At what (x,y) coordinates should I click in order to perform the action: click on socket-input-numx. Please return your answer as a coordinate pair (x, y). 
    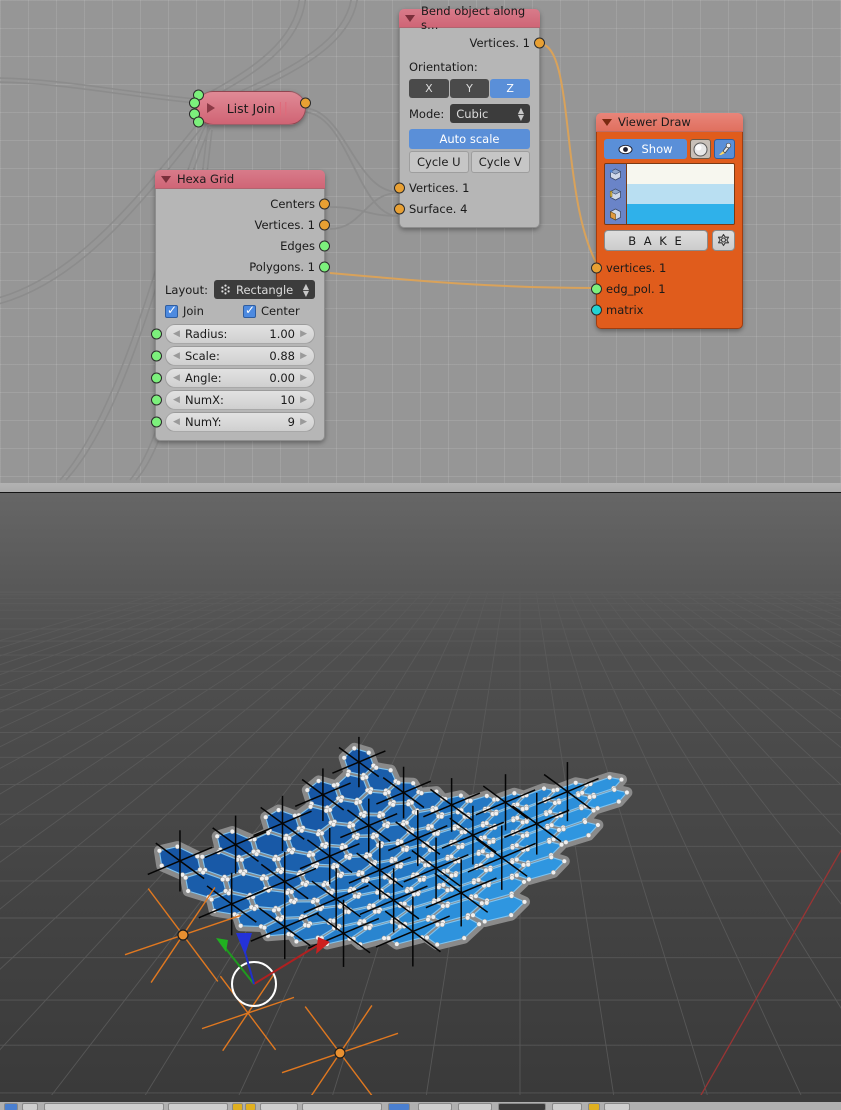
    Looking at the image, I should click on (156, 400).